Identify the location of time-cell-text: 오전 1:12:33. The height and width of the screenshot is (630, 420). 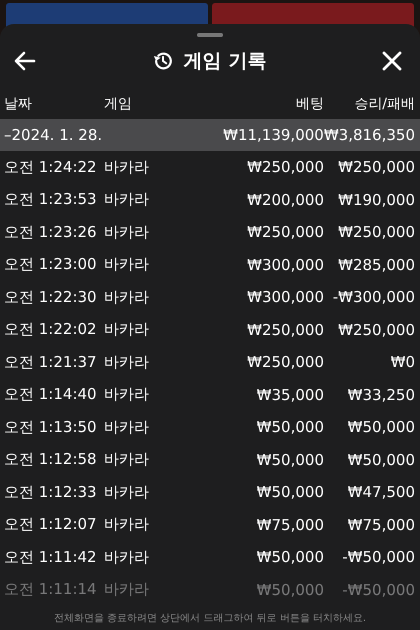
(51, 492).